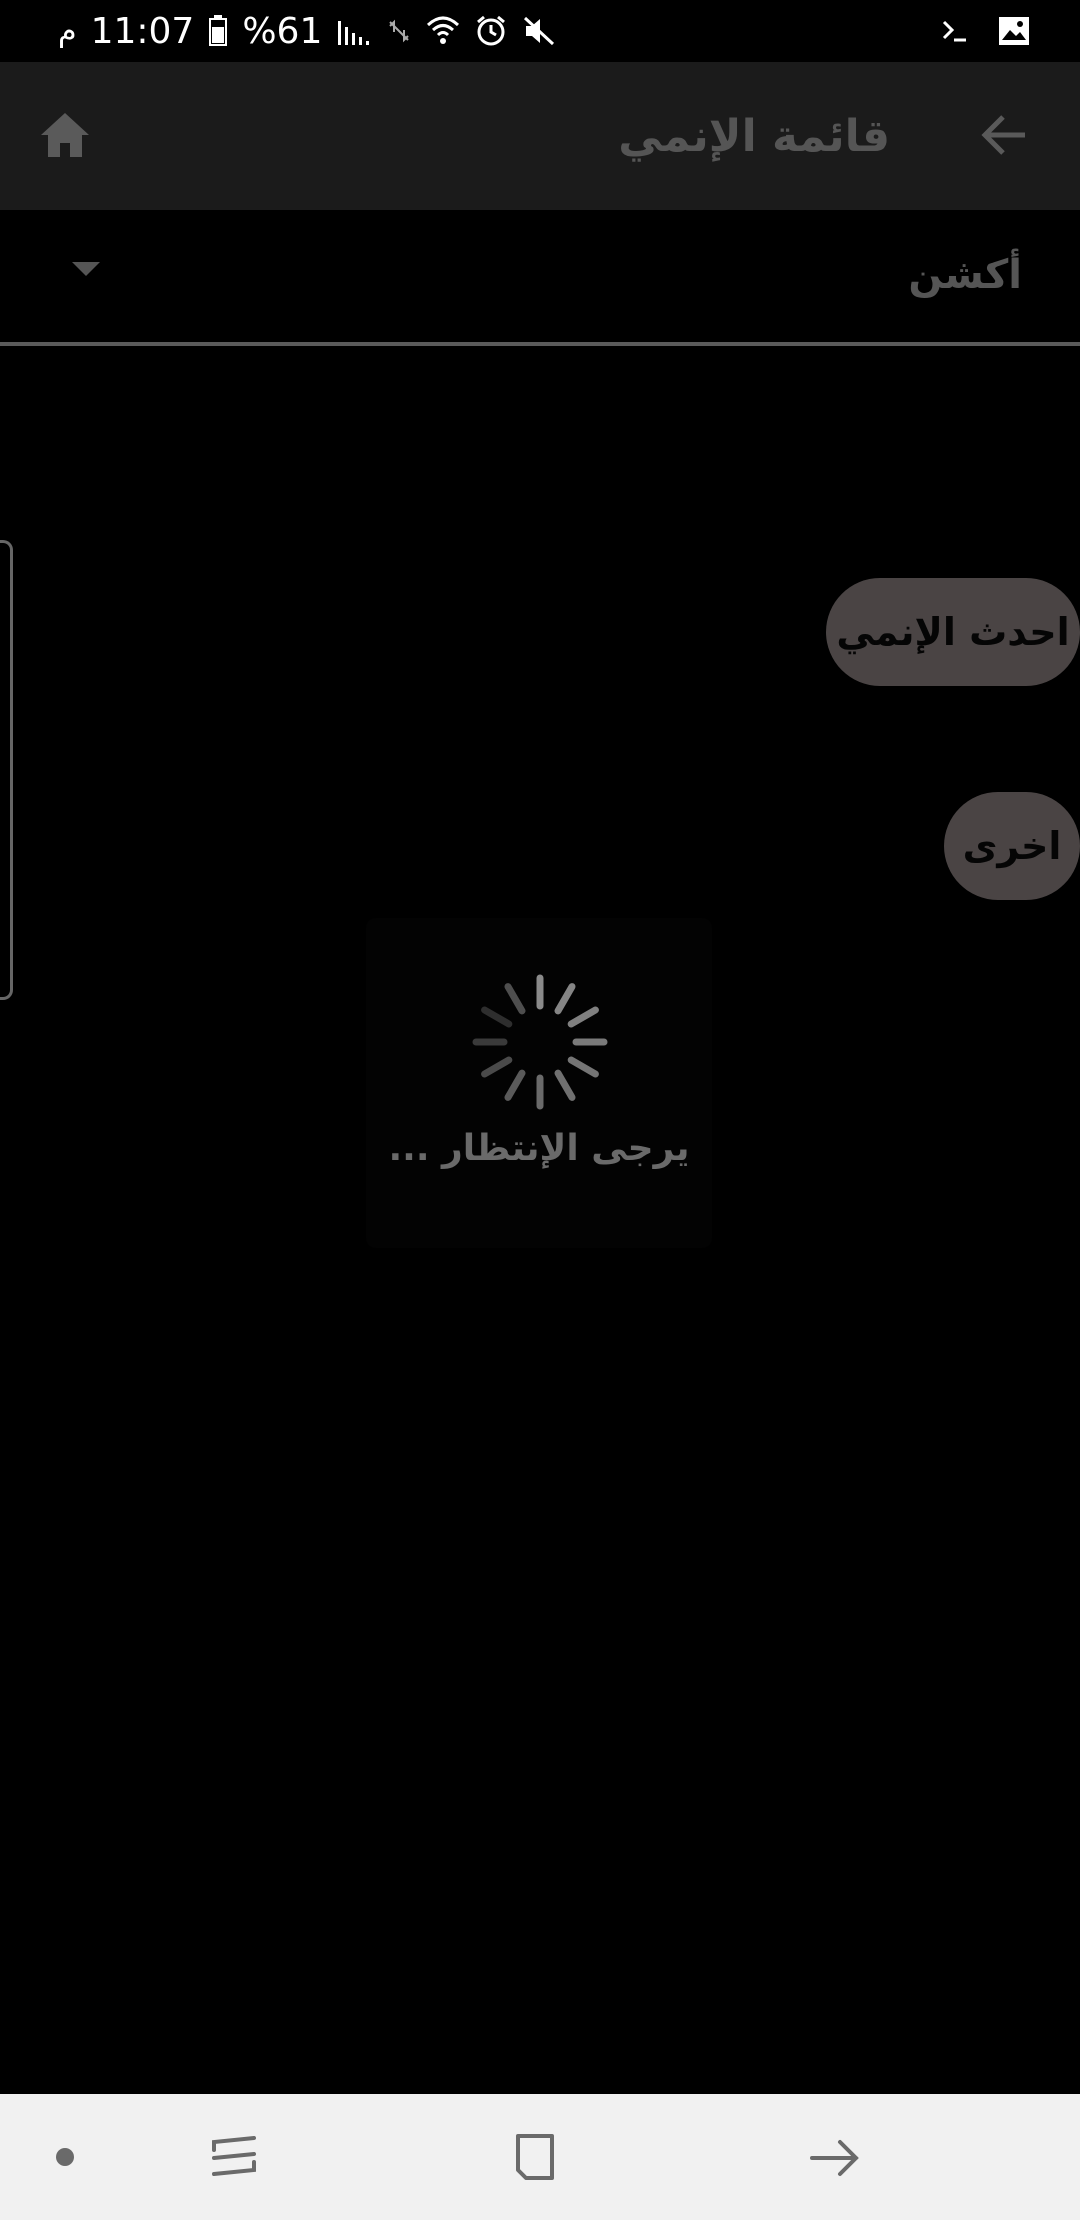  I want to click on edge-panel-handle, so click(6, 770).